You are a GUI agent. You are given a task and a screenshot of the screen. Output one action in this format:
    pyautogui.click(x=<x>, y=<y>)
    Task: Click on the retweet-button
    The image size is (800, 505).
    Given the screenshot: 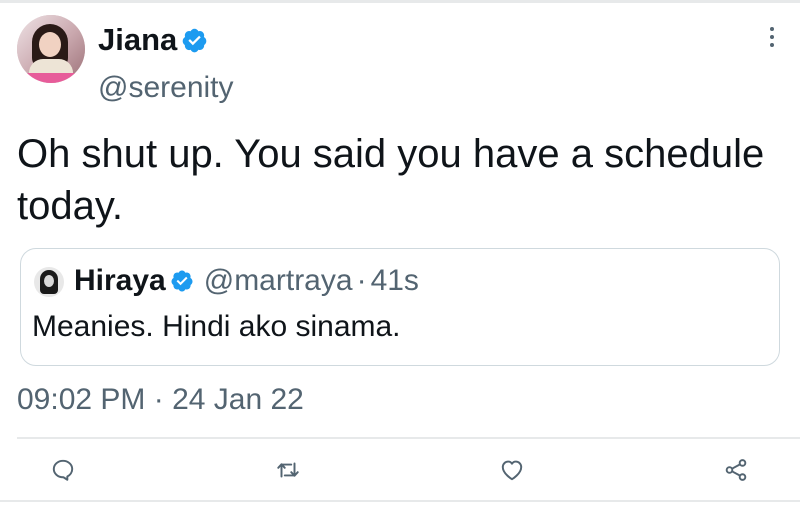 What is the action you would take?
    pyautogui.click(x=288, y=470)
    